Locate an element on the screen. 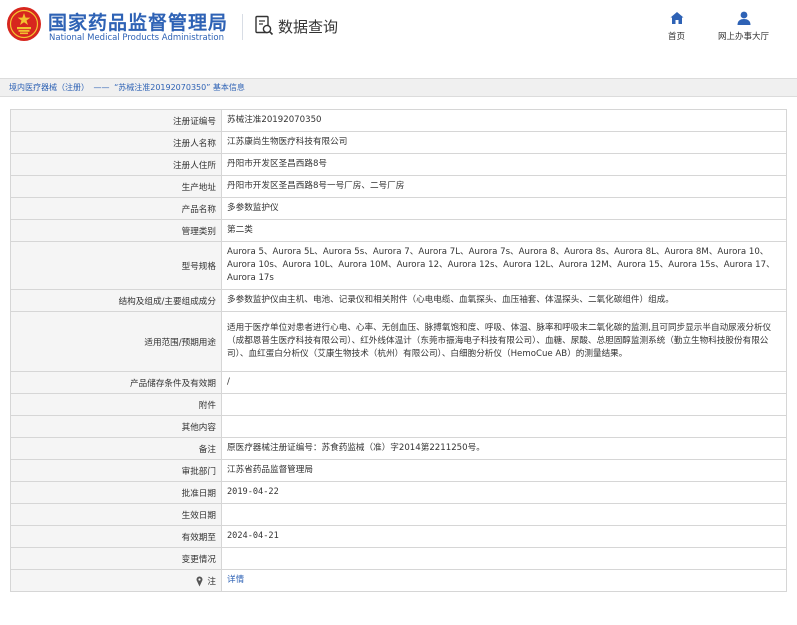 This screenshot has height=625, width=797. field-value: 丹阳市开发区圣昌西路8号一号厂房、二号厂房 is located at coordinates (504, 186).